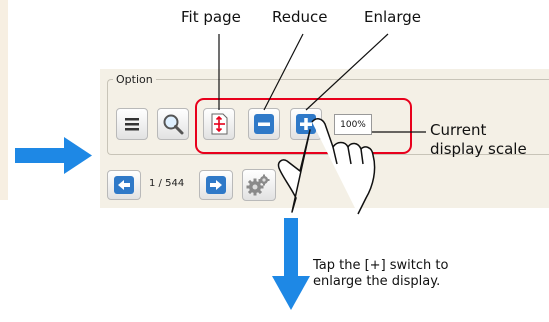 The width and height of the screenshot is (549, 322). Describe the element at coordinates (478, 149) in the screenshot. I see `callout-line-2: display scale` at that location.